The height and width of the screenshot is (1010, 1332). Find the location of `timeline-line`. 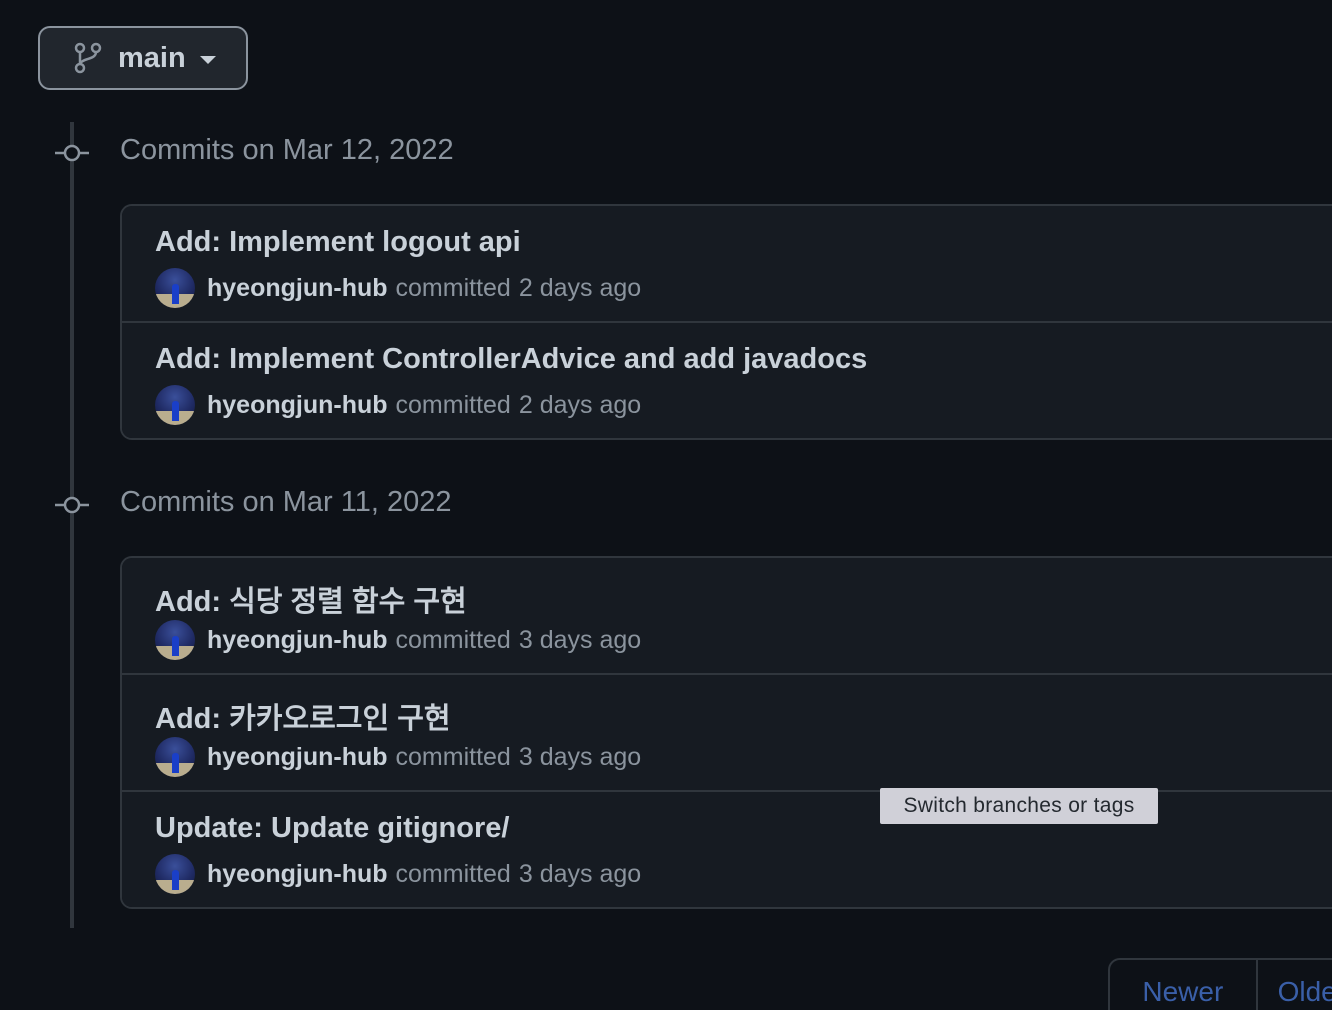

timeline-line is located at coordinates (72, 525).